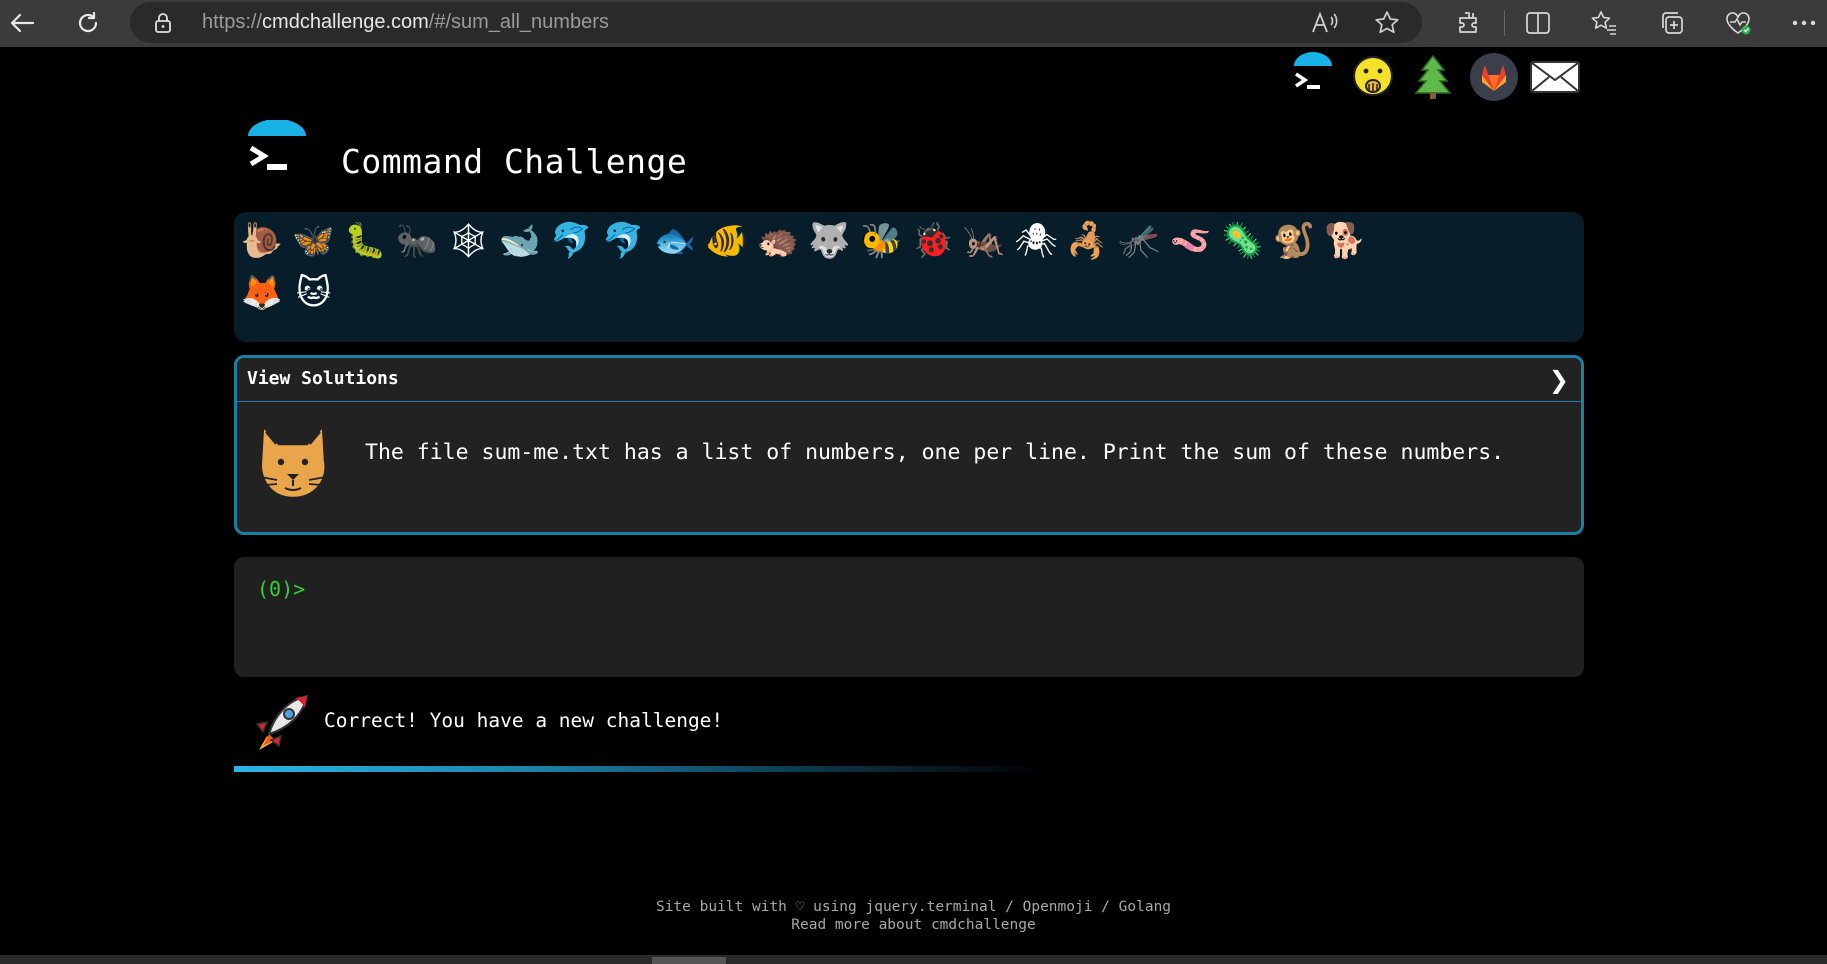 This screenshot has height=964, width=1827. What do you see at coordinates (623, 241) in the screenshot?
I see `dolphin-grey-challenge-icon: 🐬` at bounding box center [623, 241].